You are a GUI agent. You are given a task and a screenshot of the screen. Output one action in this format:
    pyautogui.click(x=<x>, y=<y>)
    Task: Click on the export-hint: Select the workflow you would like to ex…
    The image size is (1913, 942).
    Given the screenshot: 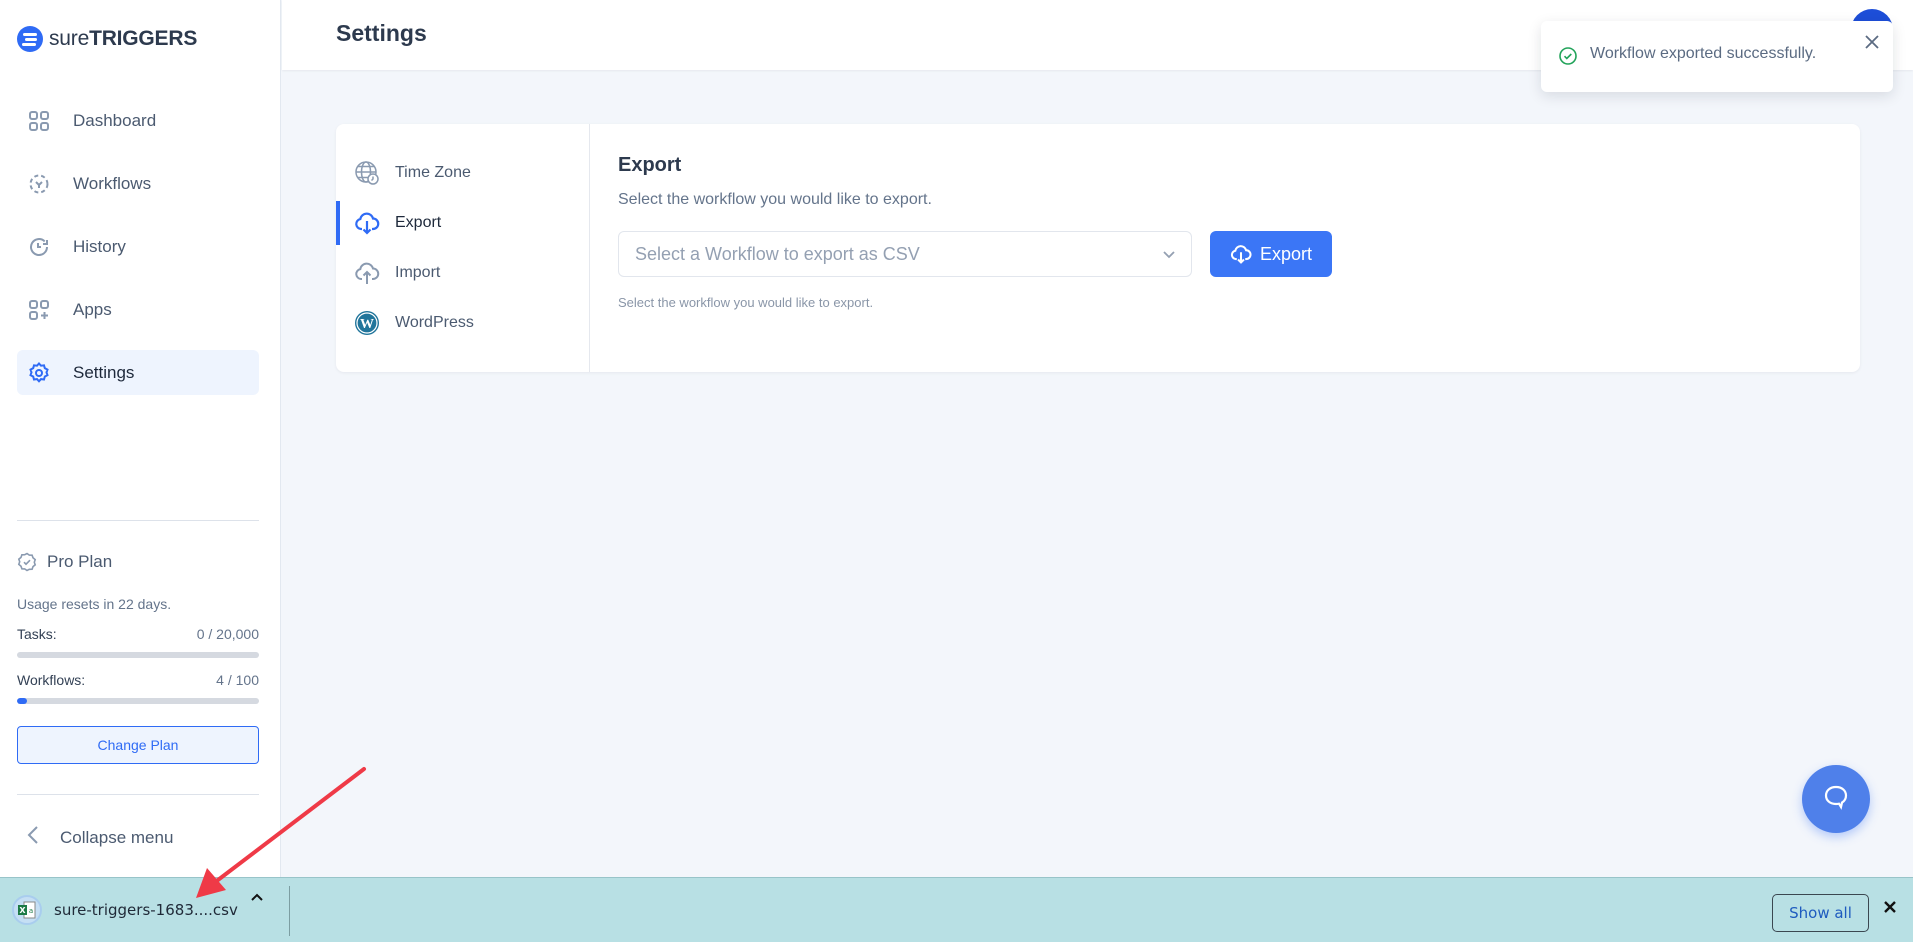 What is the action you would take?
    pyautogui.click(x=746, y=302)
    